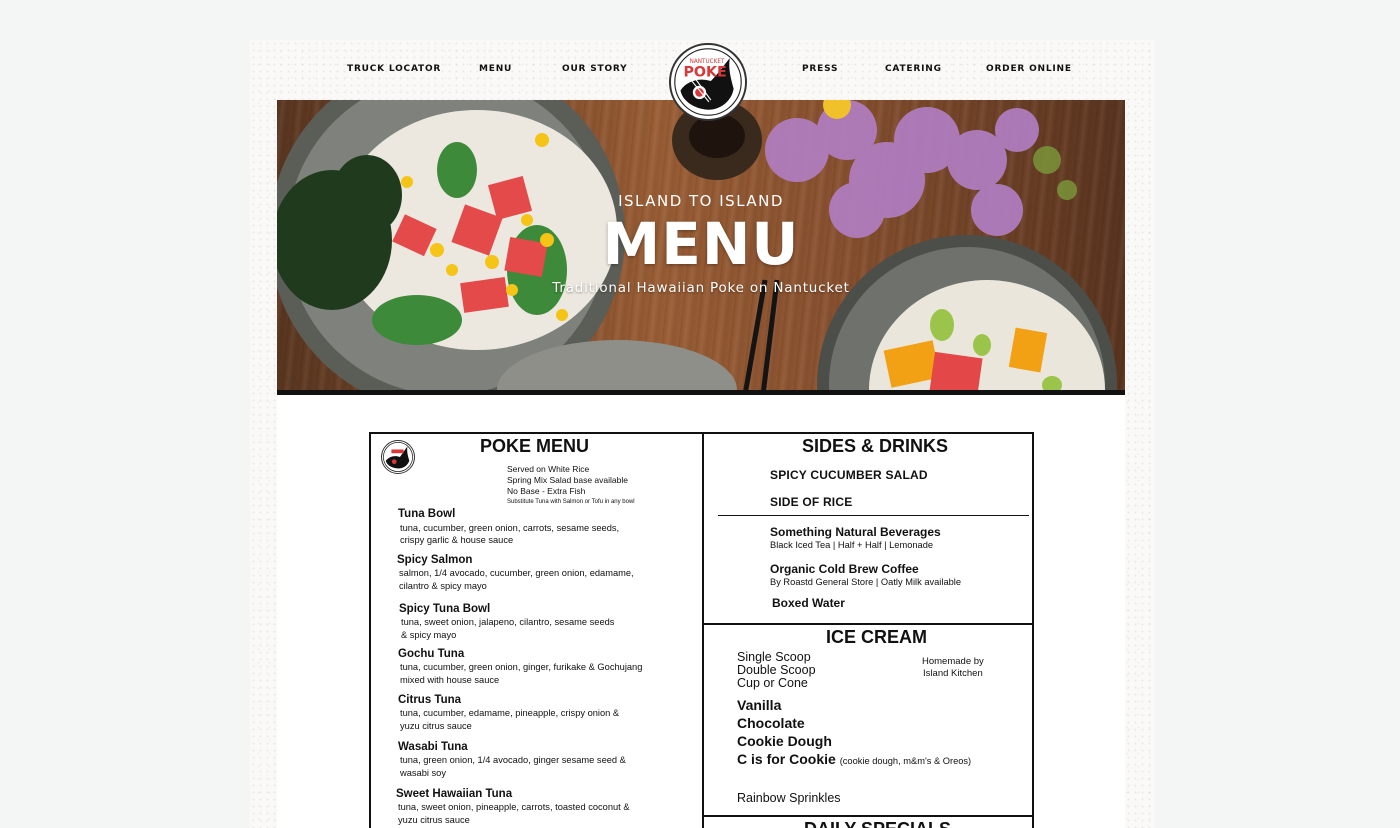 The image size is (1400, 828). Describe the element at coordinates (454, 794) in the screenshot. I see `menu-item-name: Sweet Hawaiian Tuna` at that location.